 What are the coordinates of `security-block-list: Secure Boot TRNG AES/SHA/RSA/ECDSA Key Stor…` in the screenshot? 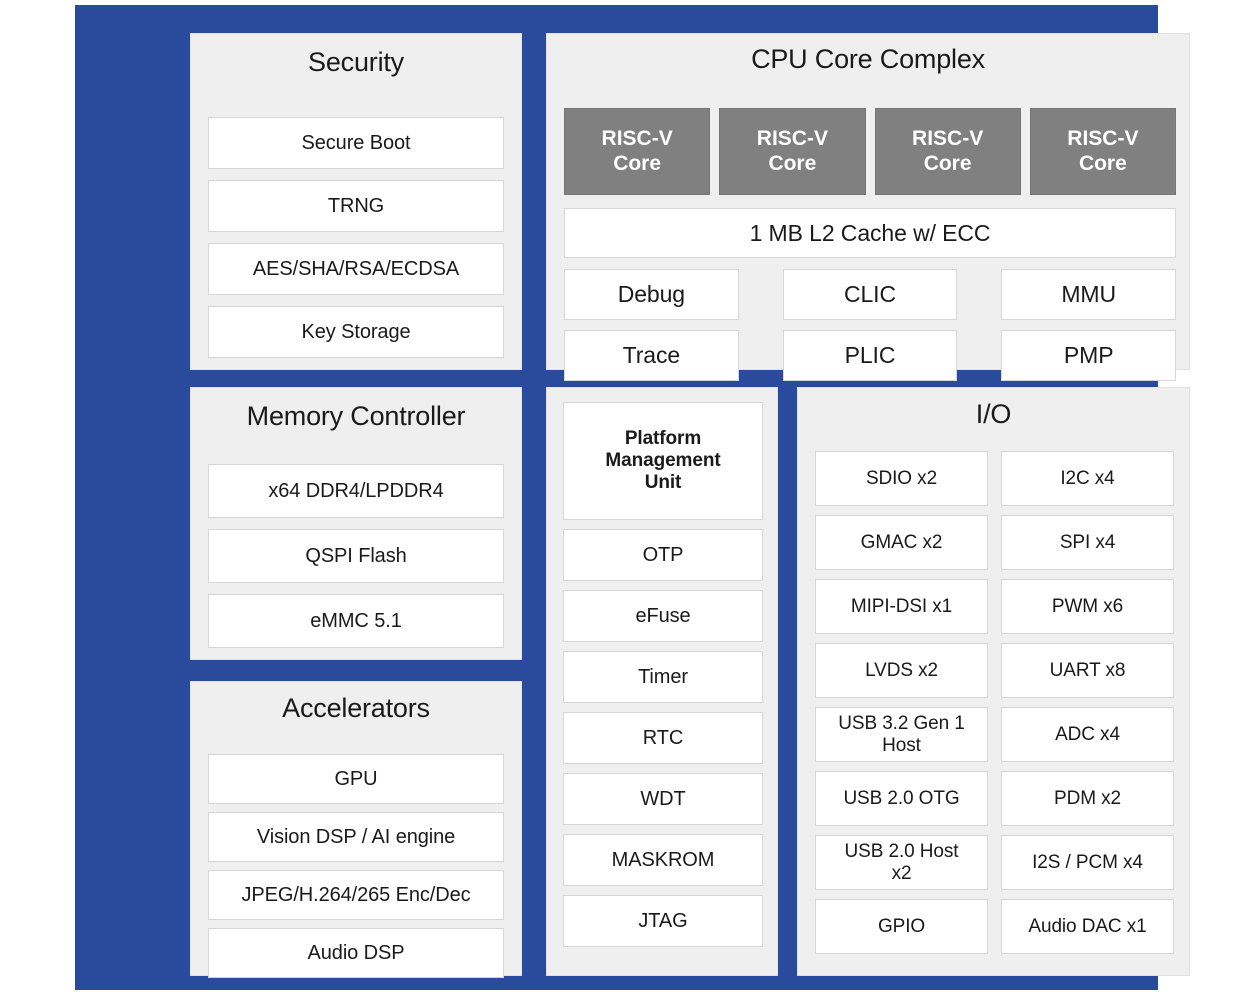 It's located at (356, 243).